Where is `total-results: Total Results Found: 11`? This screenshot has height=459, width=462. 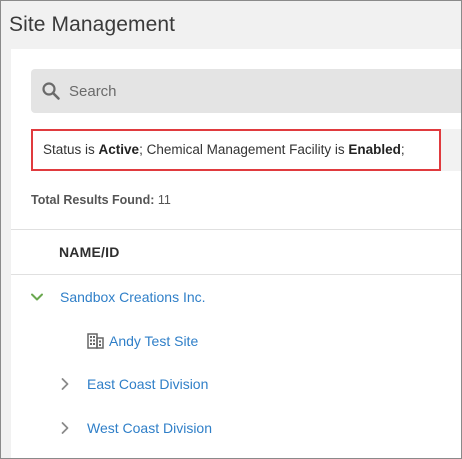
total-results: Total Results Found: 11 is located at coordinates (101, 200).